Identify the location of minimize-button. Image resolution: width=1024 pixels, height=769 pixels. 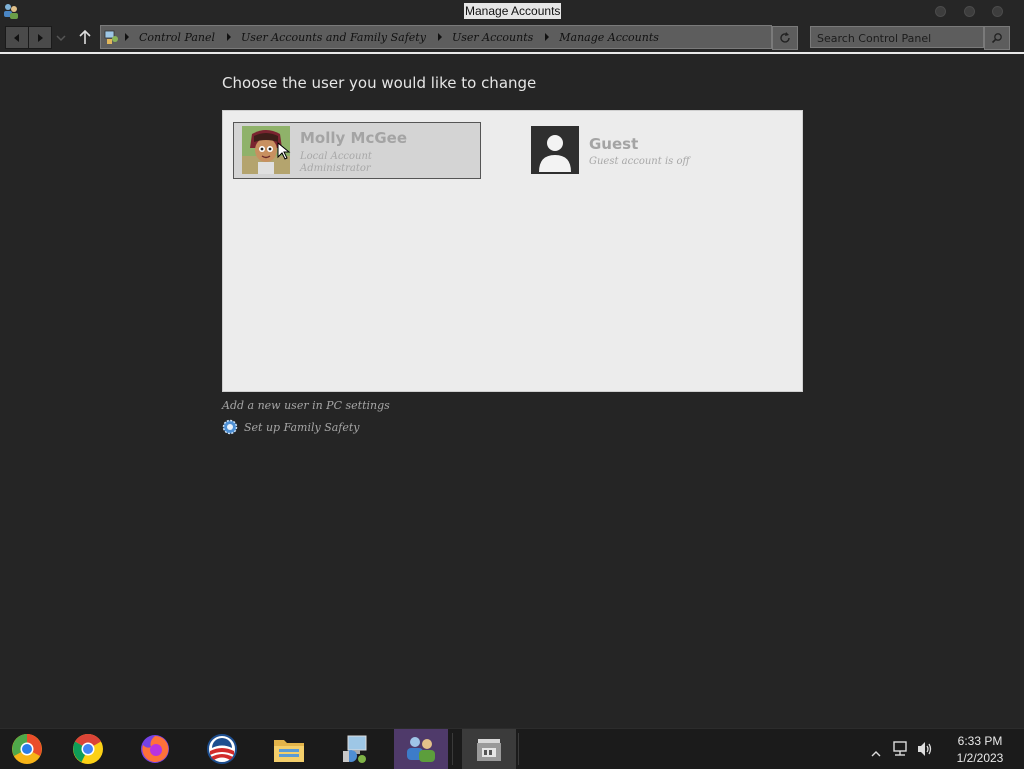
(940, 11).